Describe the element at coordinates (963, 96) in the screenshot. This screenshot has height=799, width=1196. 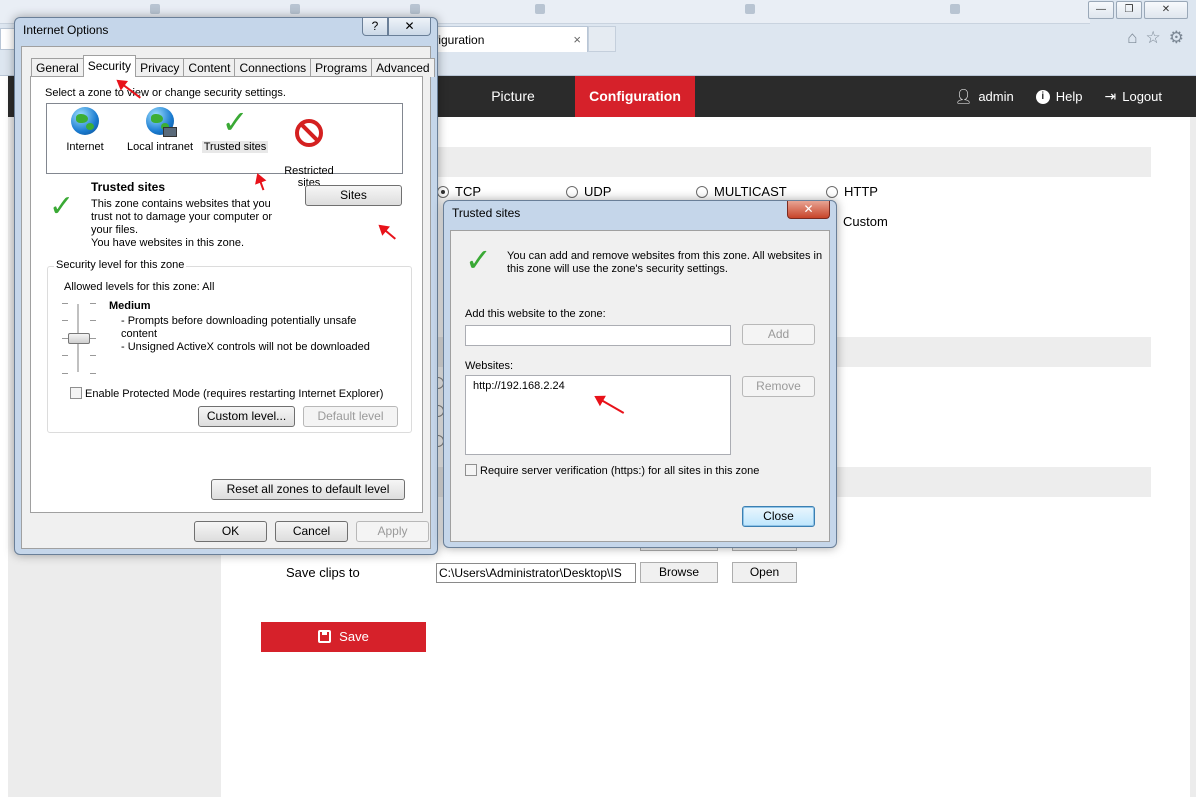
I see `user-icon: 👤︎` at that location.